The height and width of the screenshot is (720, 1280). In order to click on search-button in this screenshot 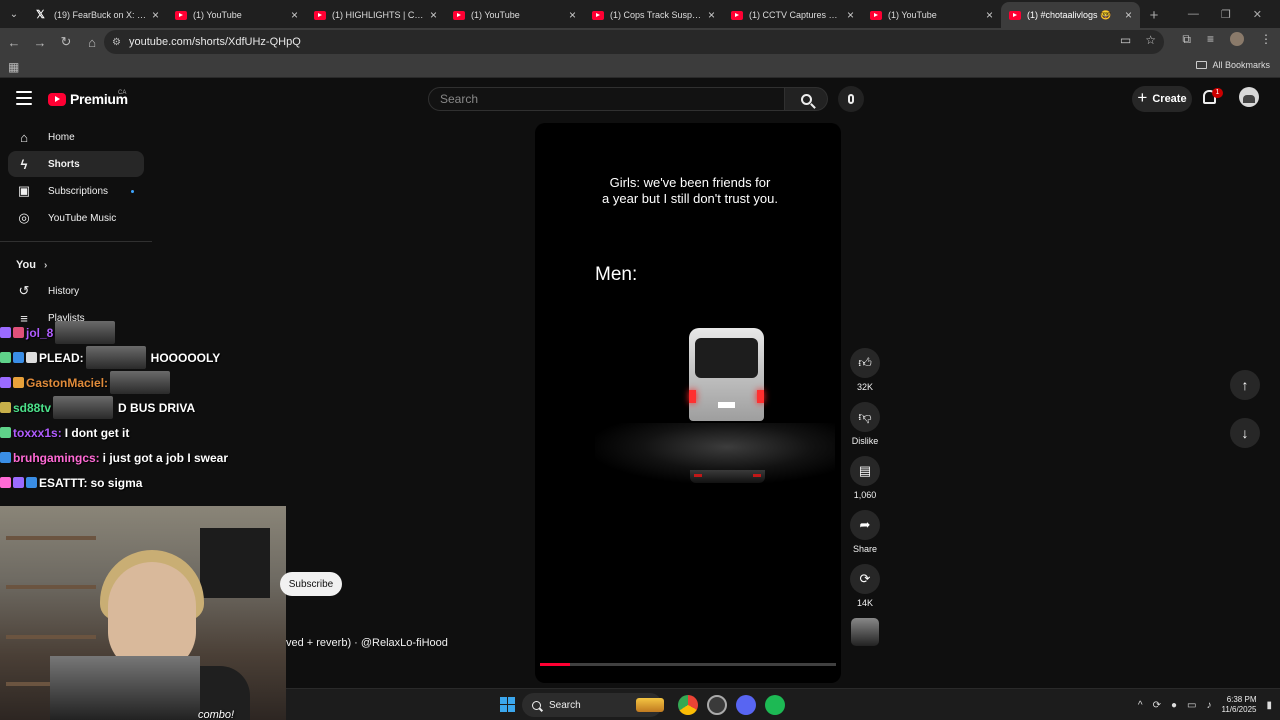, I will do `click(806, 99)`.